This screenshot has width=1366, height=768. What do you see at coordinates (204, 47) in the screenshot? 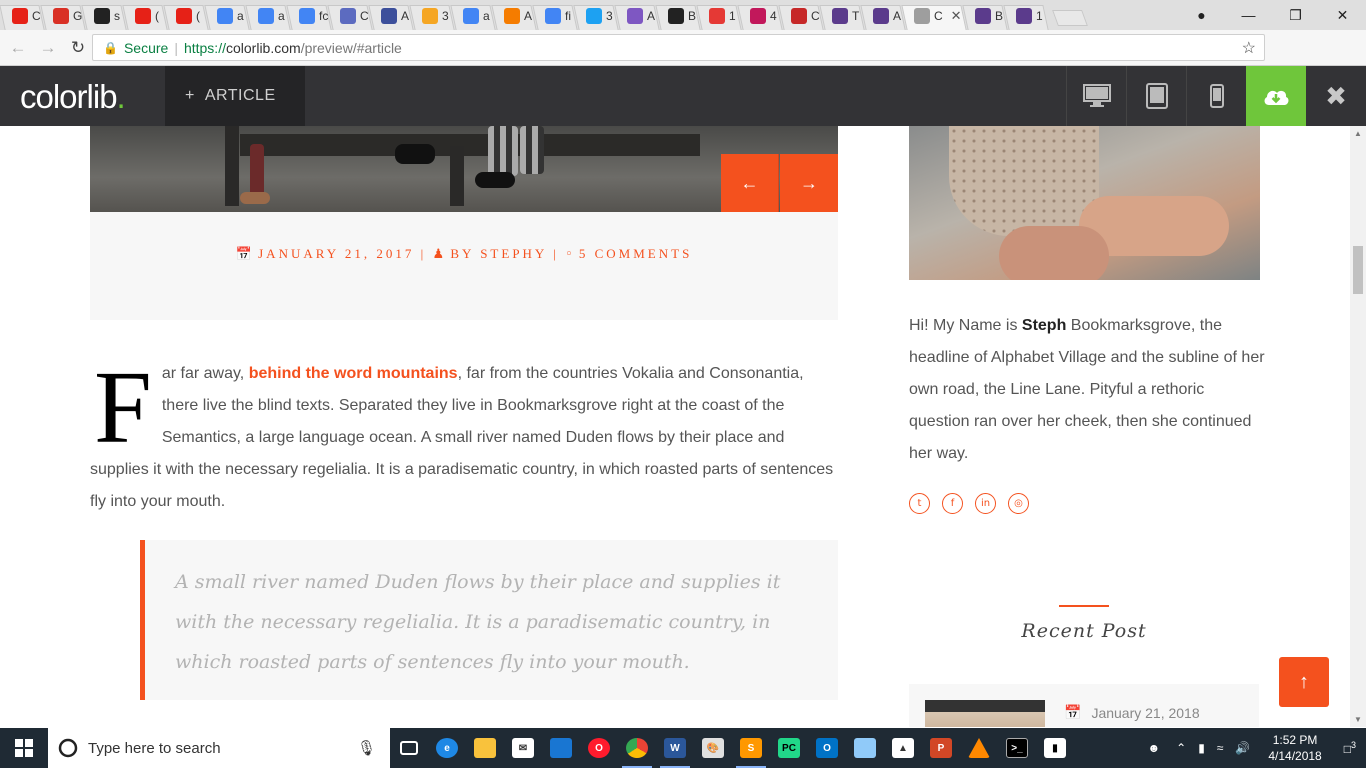
I see `url-scheme: https://` at bounding box center [204, 47].